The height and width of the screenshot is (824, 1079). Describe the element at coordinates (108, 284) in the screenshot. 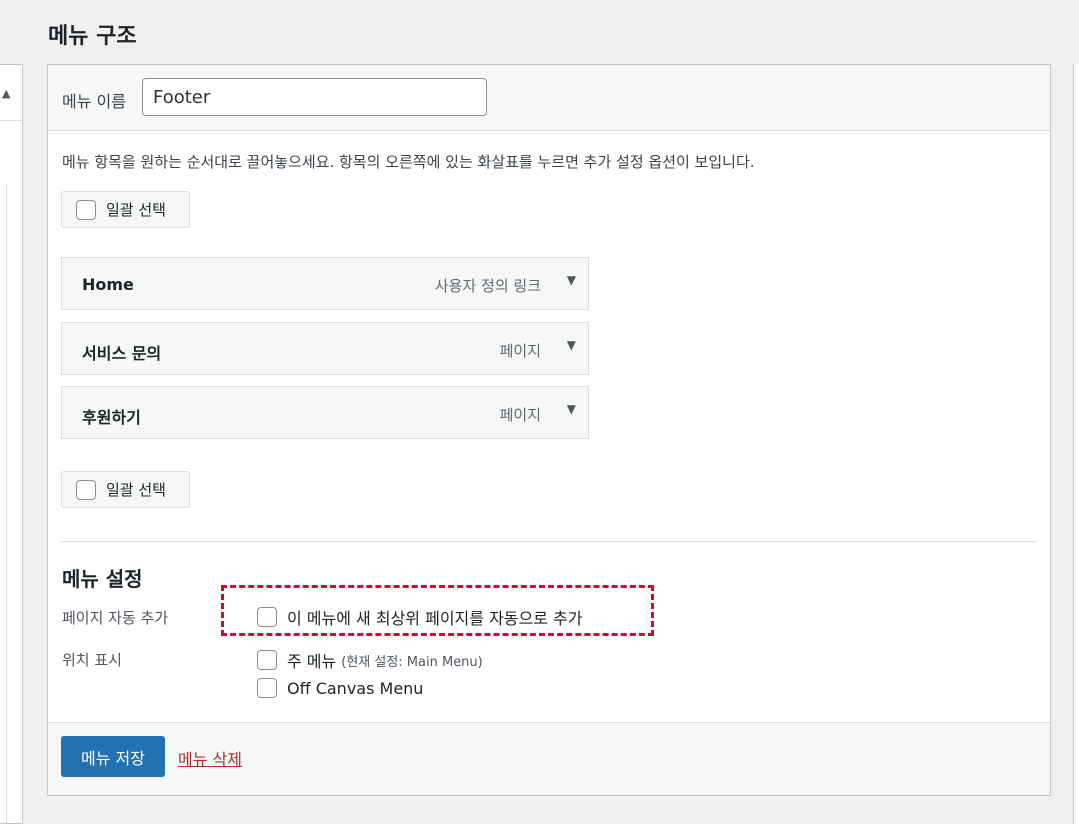

I see `menu-item-title: Home` at that location.